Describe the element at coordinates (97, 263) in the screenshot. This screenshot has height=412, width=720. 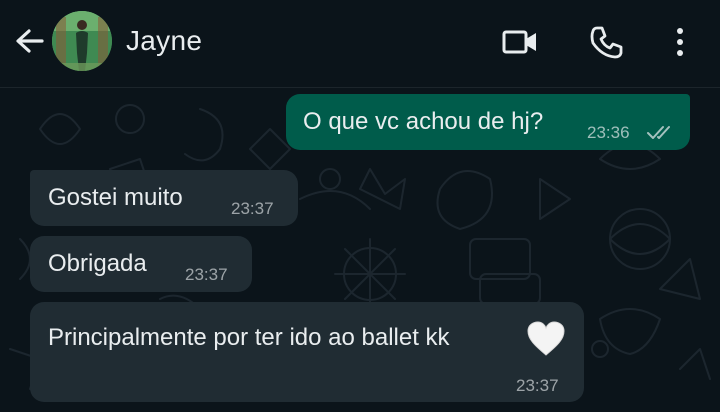
I see `message-text: Obrigada` at that location.